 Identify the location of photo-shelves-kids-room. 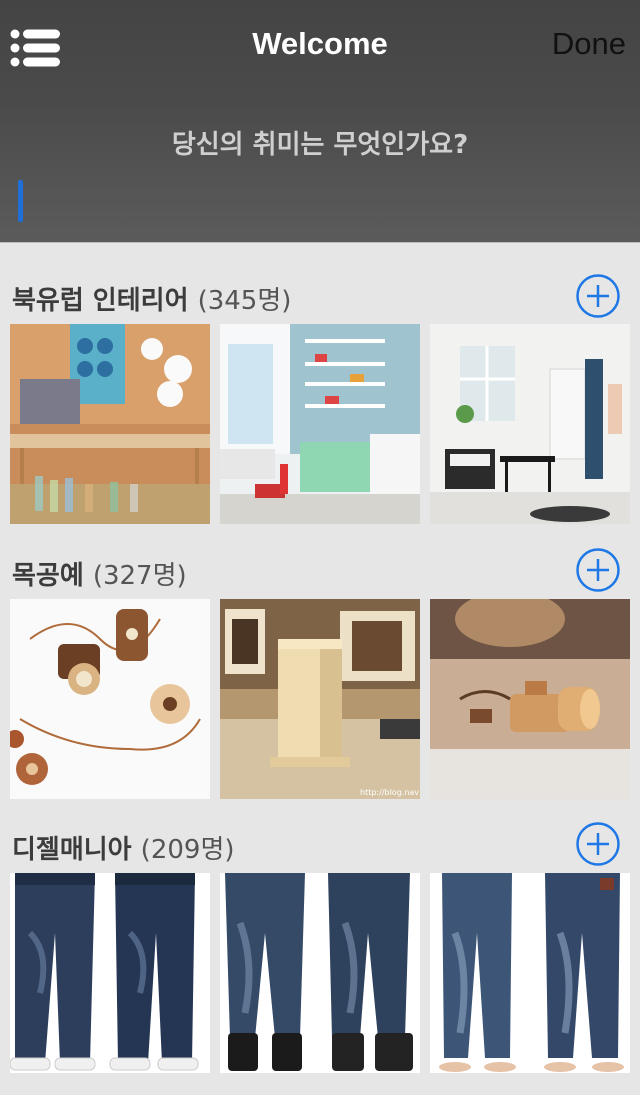
(320, 424).